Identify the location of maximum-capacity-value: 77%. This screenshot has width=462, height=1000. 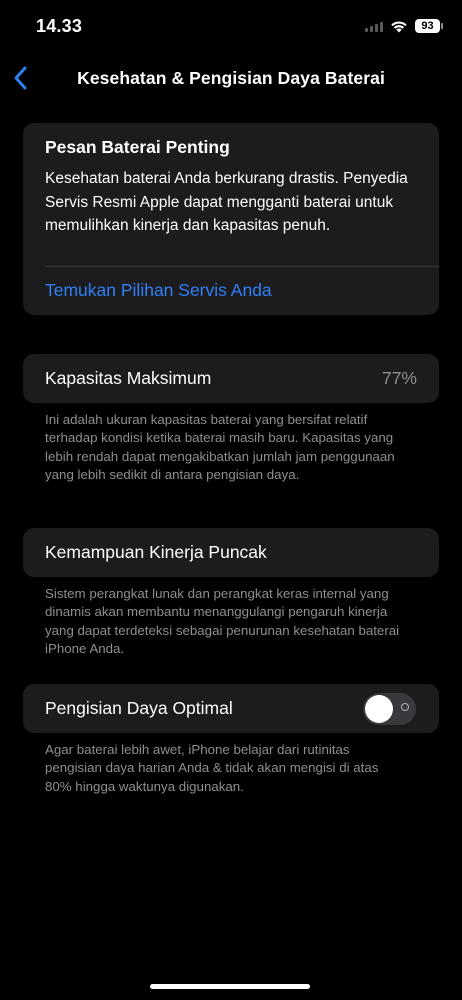
(399, 378).